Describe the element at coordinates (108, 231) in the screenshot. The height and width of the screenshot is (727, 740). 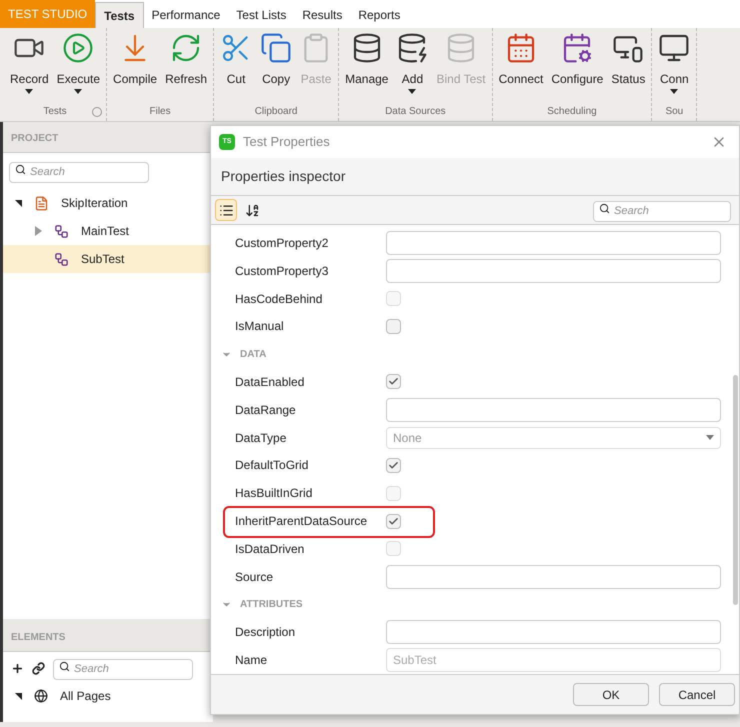
I see `tree-item: MainTest` at that location.